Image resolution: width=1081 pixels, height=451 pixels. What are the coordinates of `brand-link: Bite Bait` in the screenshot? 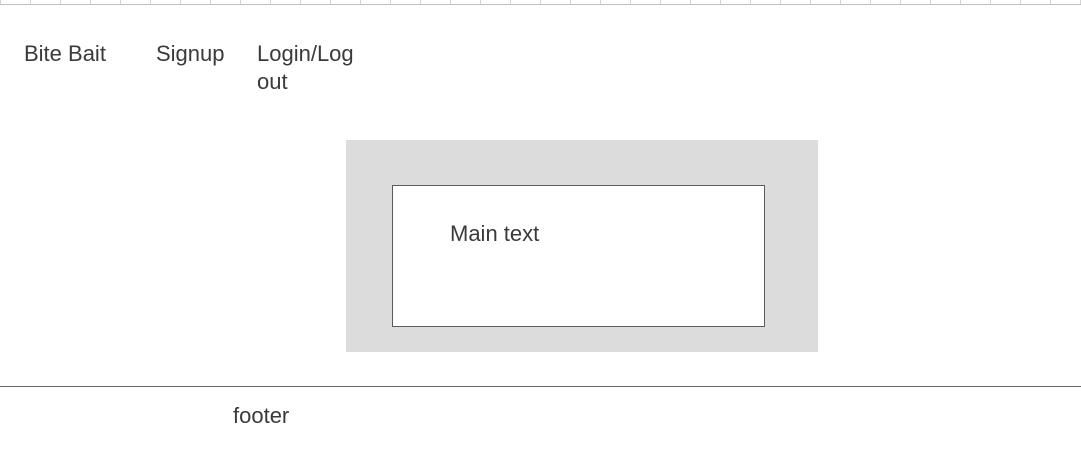 It's located at (65, 54).